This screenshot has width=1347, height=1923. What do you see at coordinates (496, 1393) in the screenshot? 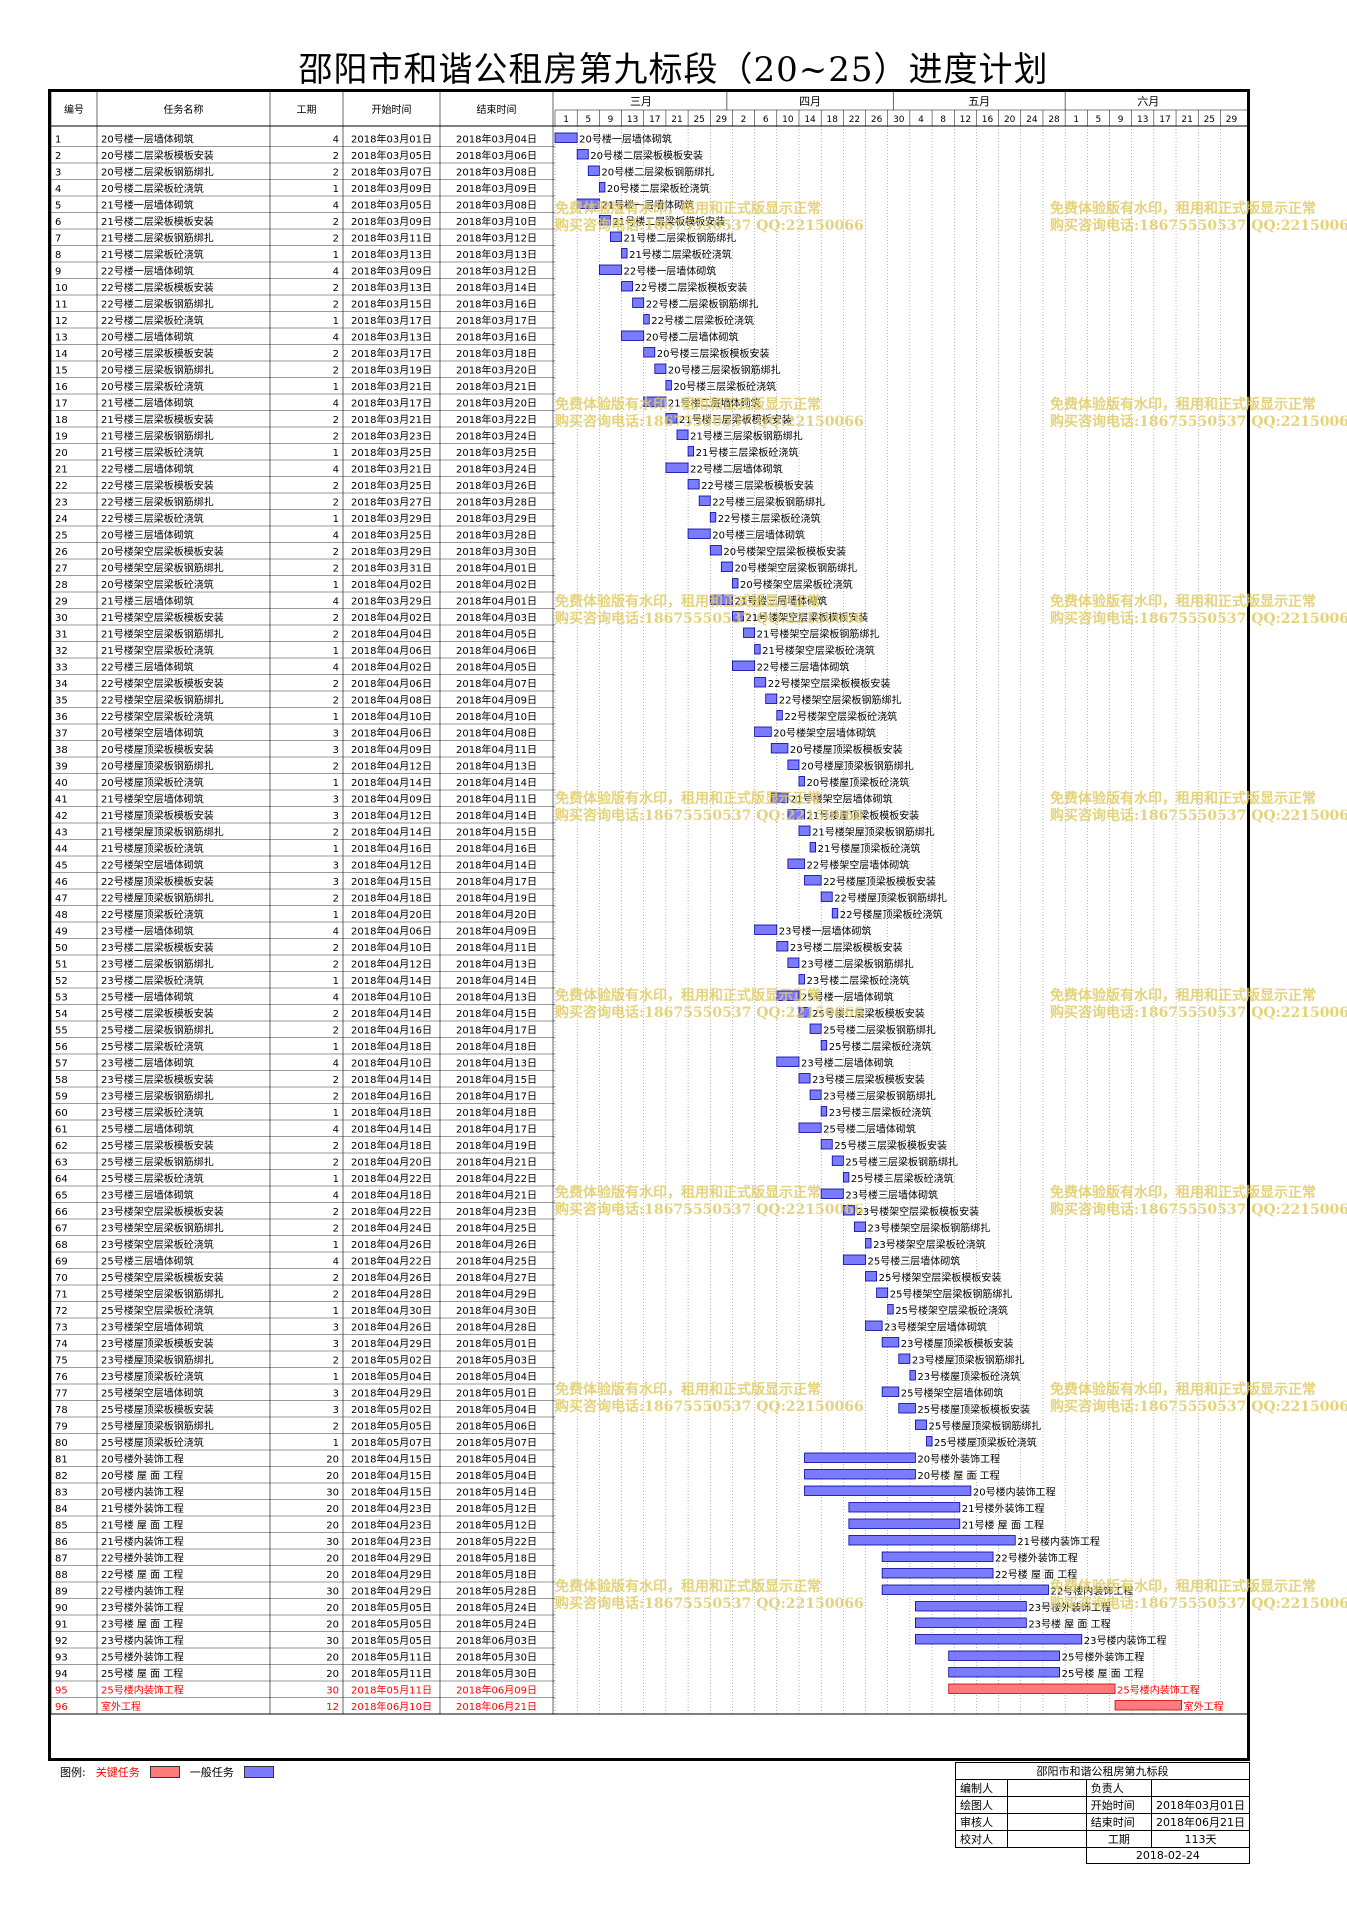
I see `cell-end: 2018年05月01日` at bounding box center [496, 1393].